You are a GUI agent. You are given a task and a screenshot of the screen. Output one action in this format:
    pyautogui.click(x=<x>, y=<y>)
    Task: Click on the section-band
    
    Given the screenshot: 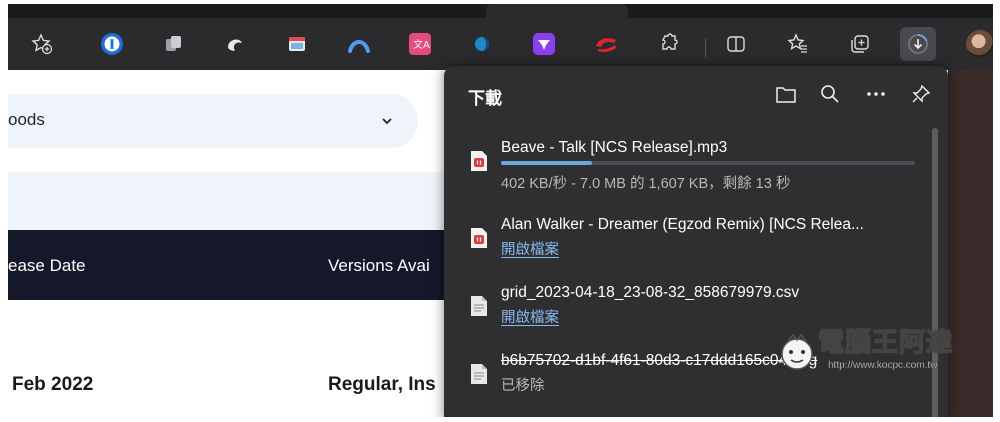 What is the action you would take?
    pyautogui.click(x=258, y=201)
    